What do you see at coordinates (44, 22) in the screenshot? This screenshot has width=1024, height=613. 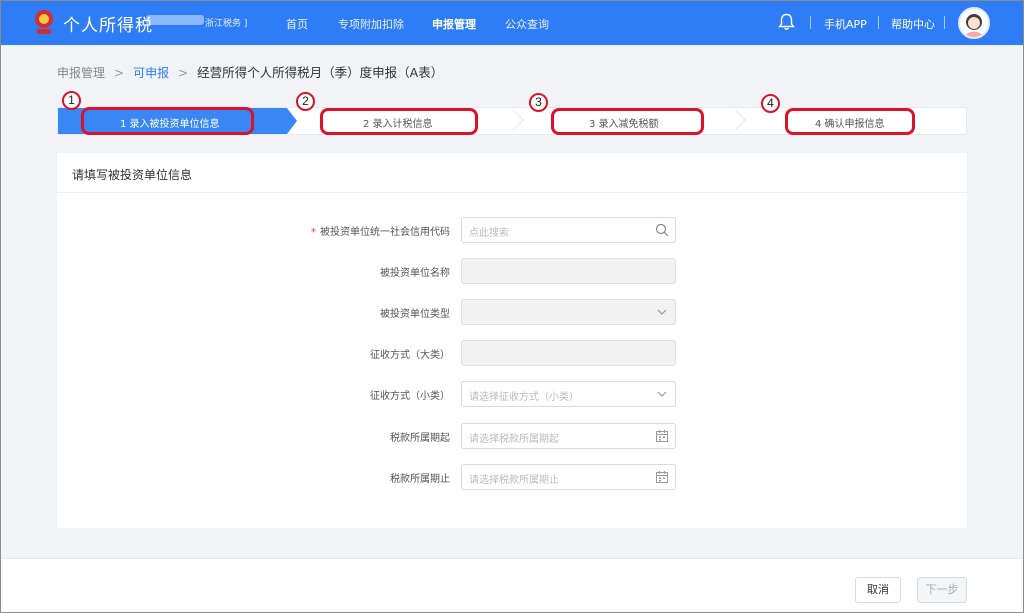 I see `tax-emblem-icon` at bounding box center [44, 22].